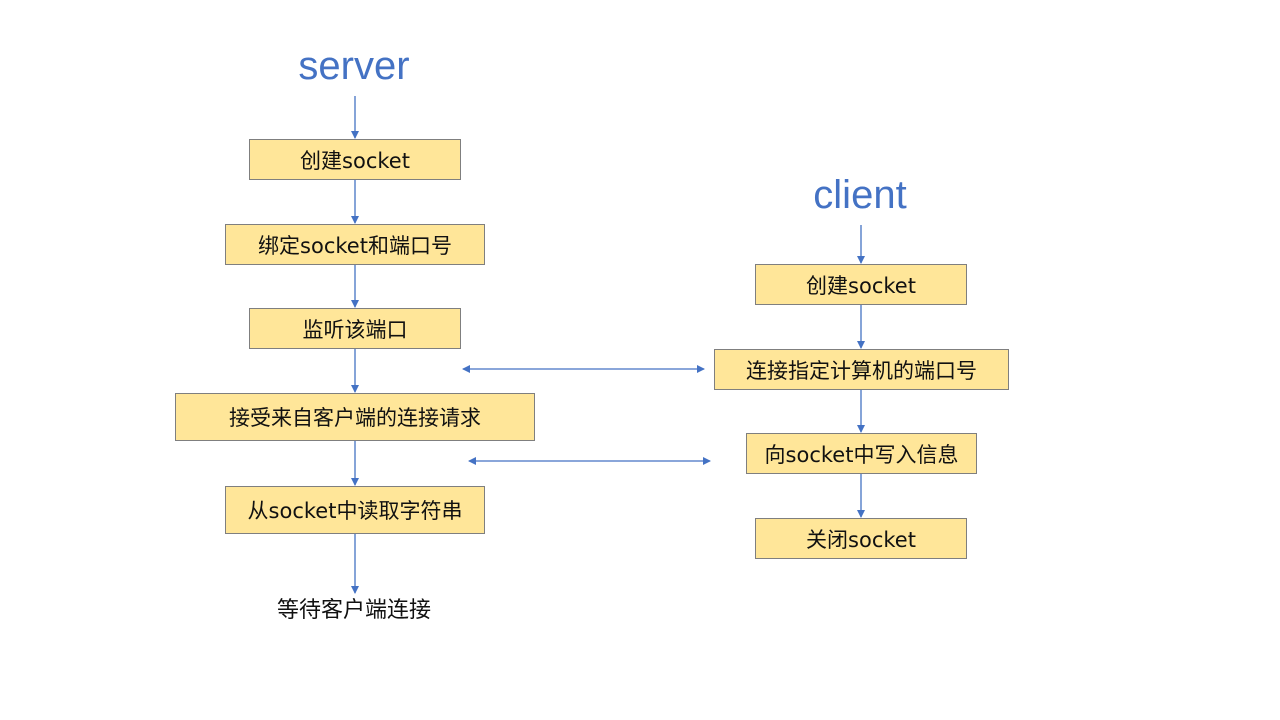 The width and height of the screenshot is (1280, 720). Describe the element at coordinates (861, 284) in the screenshot. I see `client-step-create-socket: 创建socket` at that location.